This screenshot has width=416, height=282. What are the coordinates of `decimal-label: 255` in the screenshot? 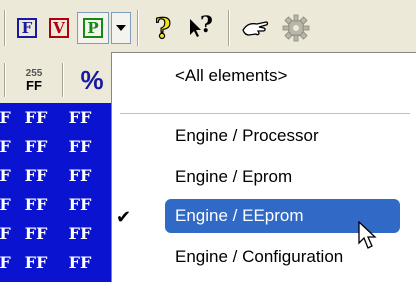 It's located at (34, 73).